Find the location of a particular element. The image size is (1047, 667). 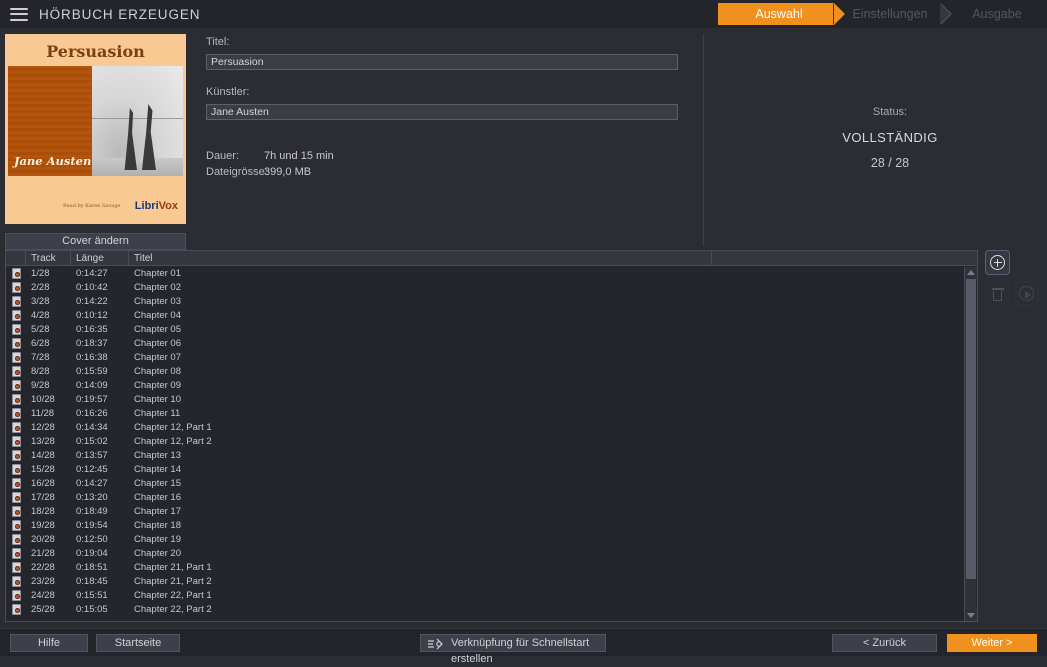

chevron-right-icon is located at coordinates (946, 14).